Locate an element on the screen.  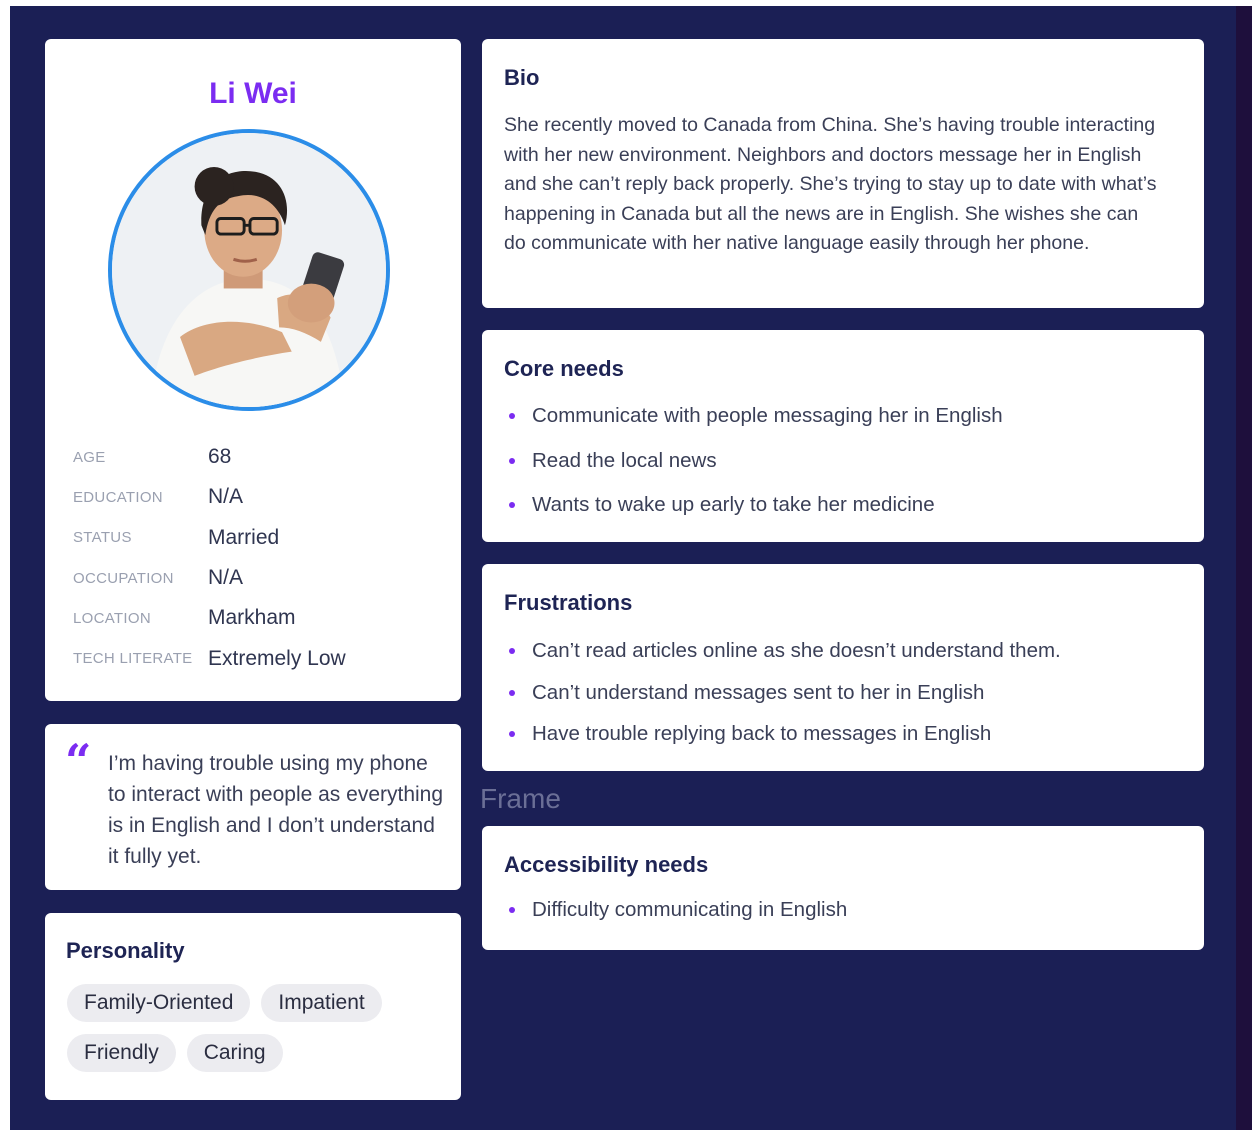
fact-label: TECH LITERATE is located at coordinates (133, 659).